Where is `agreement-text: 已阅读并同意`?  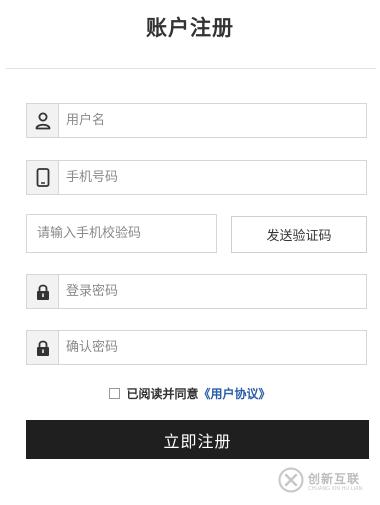
agreement-text: 已阅读并同意 is located at coordinates (162, 394).